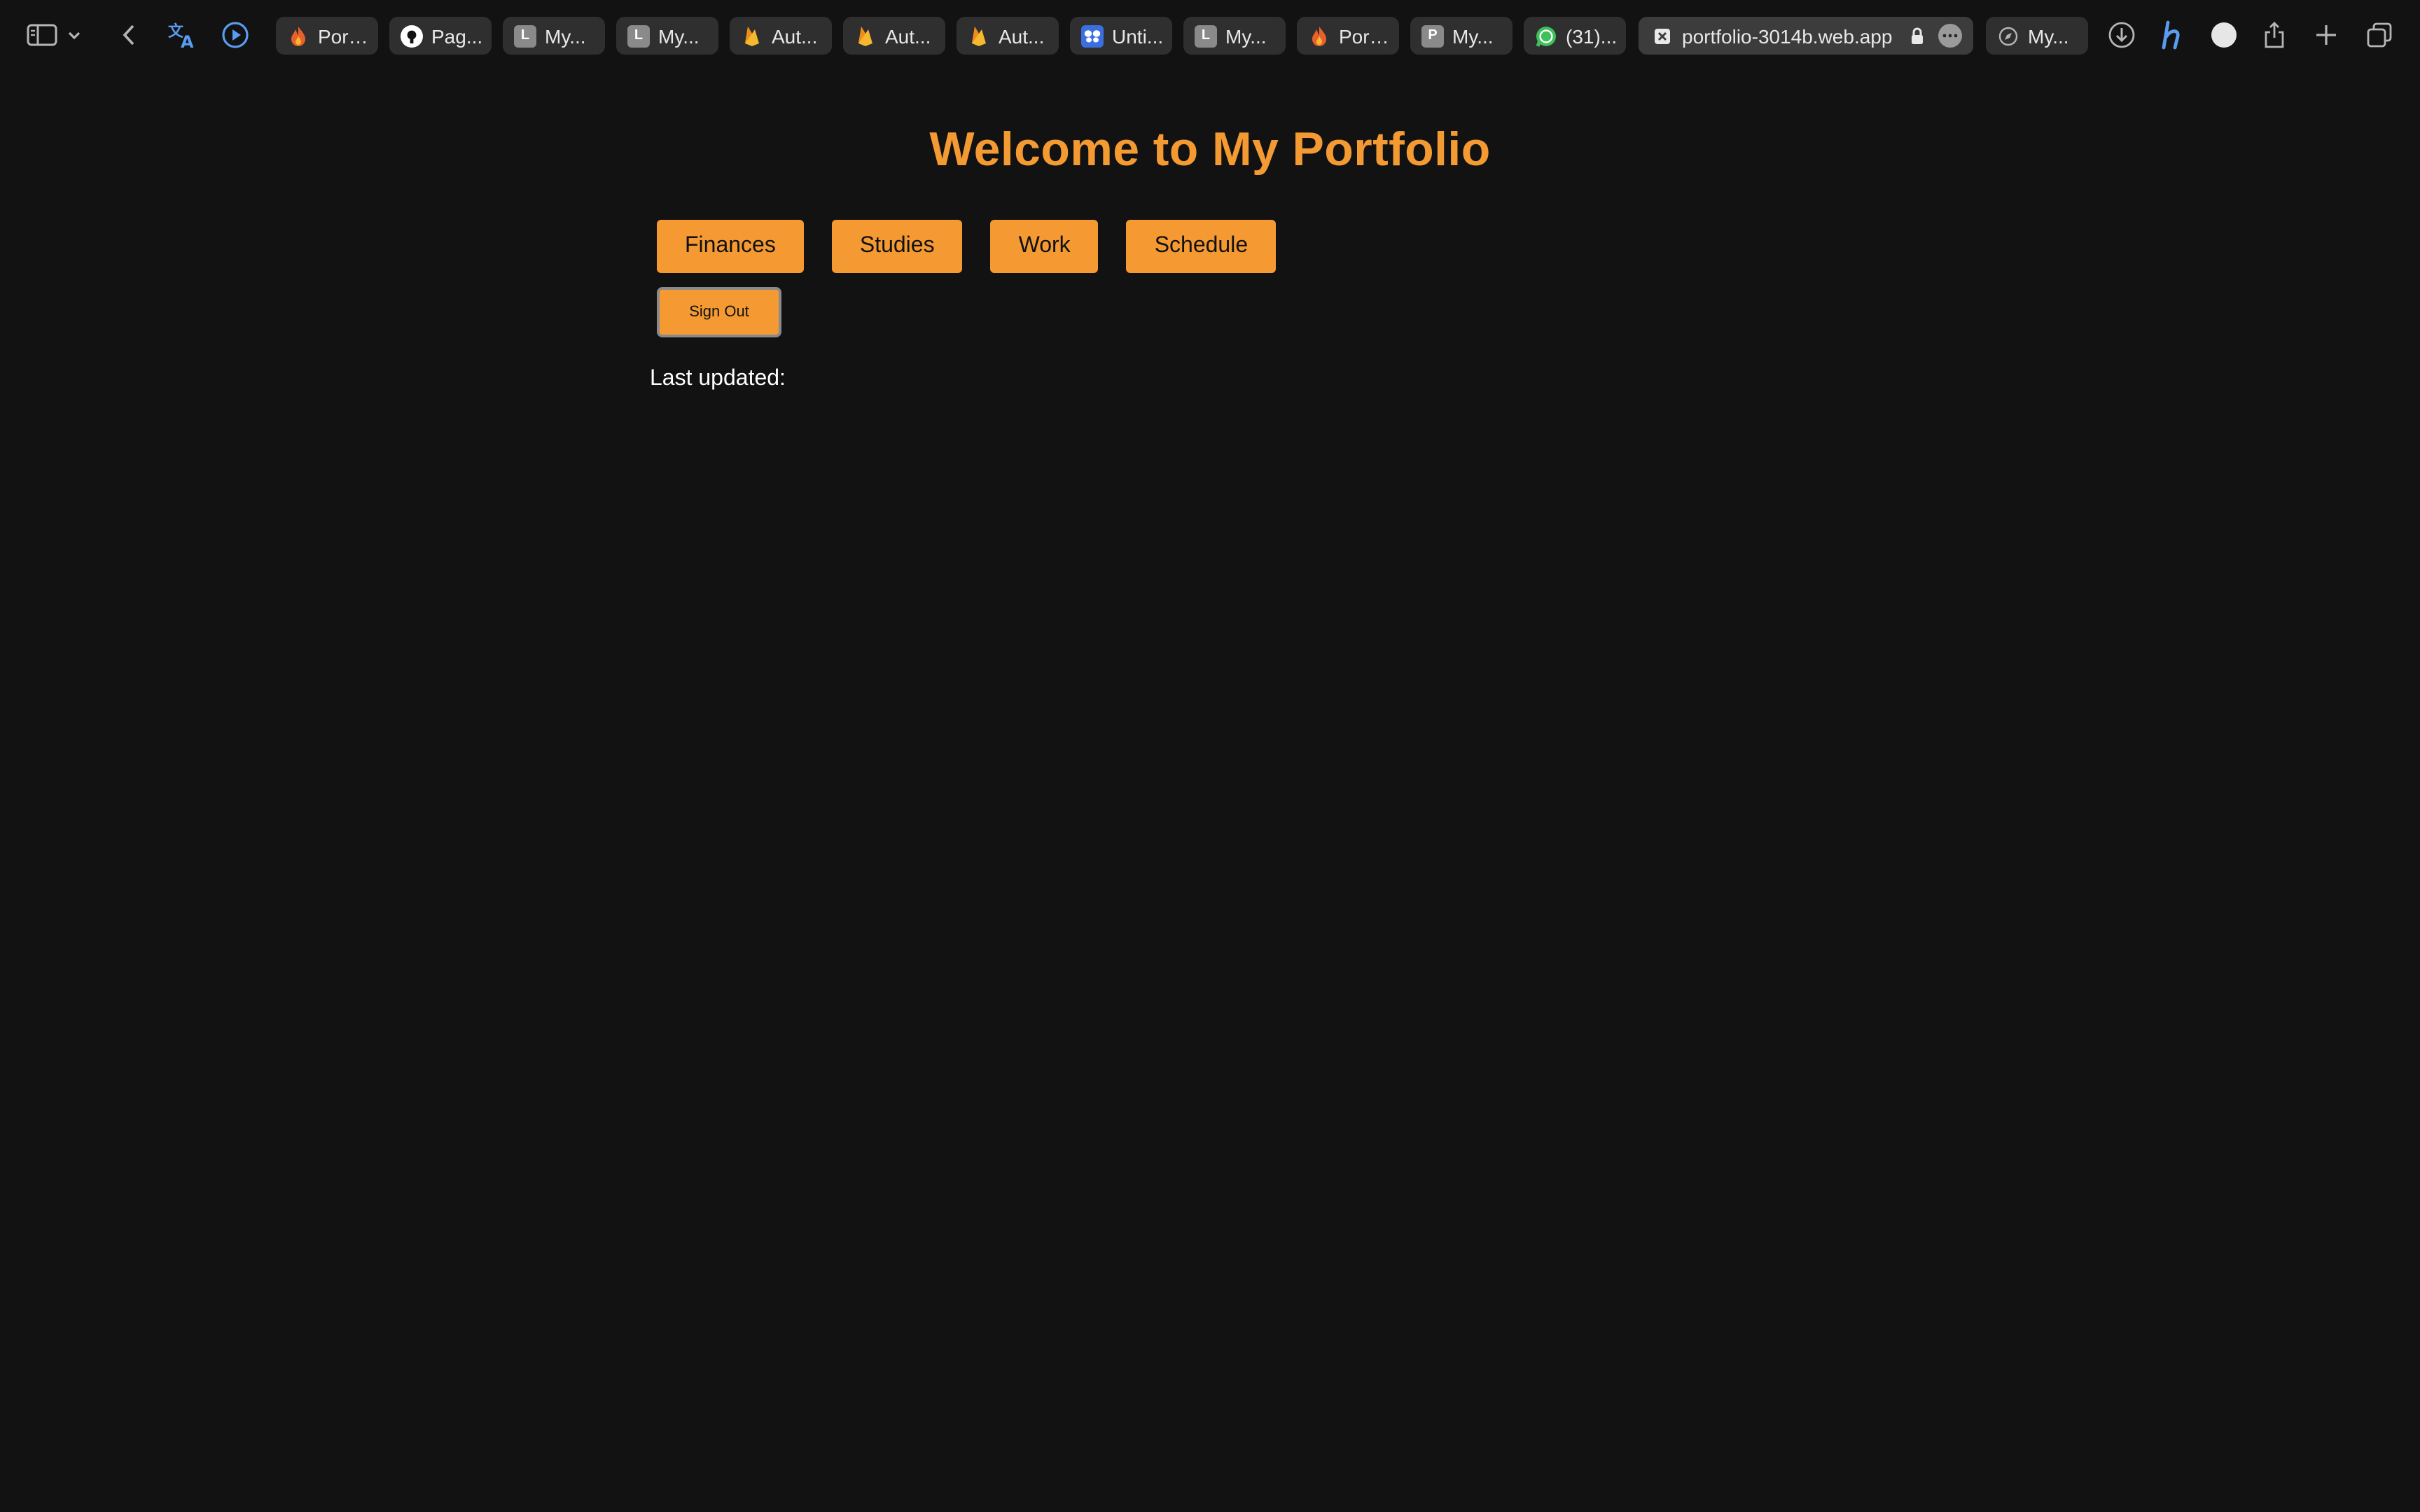 This screenshot has width=2420, height=1512. I want to click on finances-button: Finances, so click(730, 246).